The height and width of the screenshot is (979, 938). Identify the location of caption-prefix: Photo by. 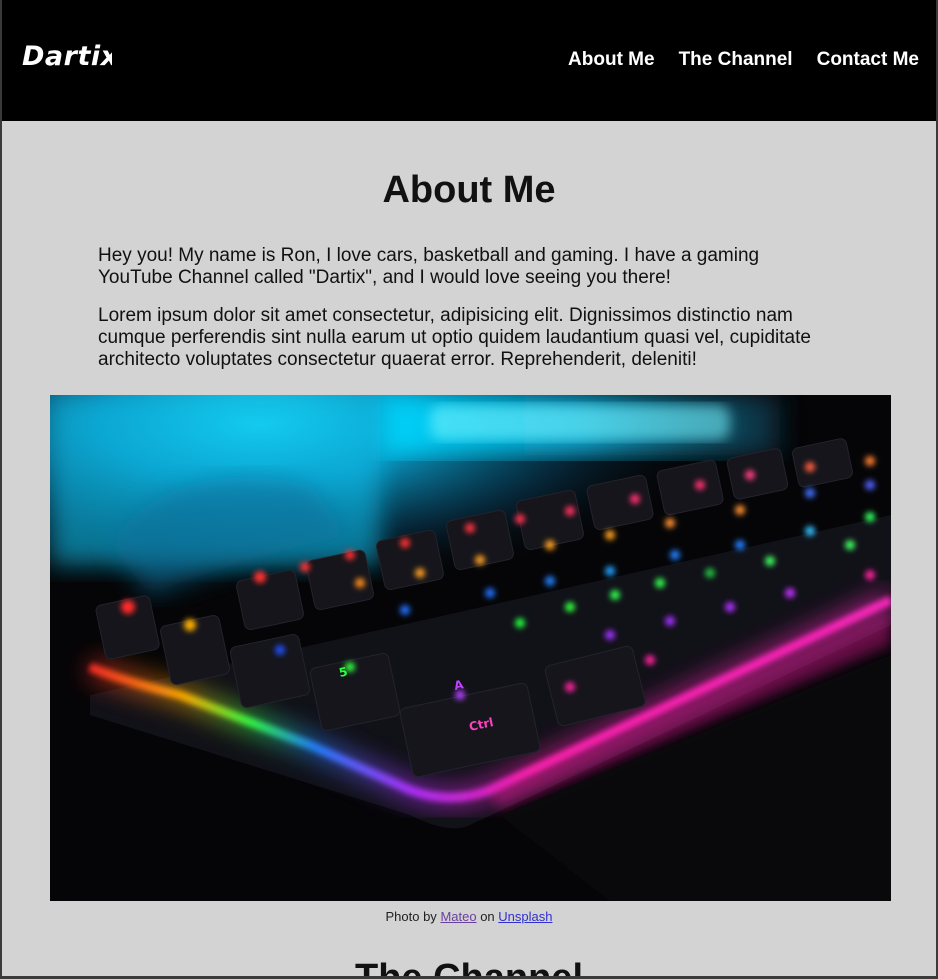
(411, 916).